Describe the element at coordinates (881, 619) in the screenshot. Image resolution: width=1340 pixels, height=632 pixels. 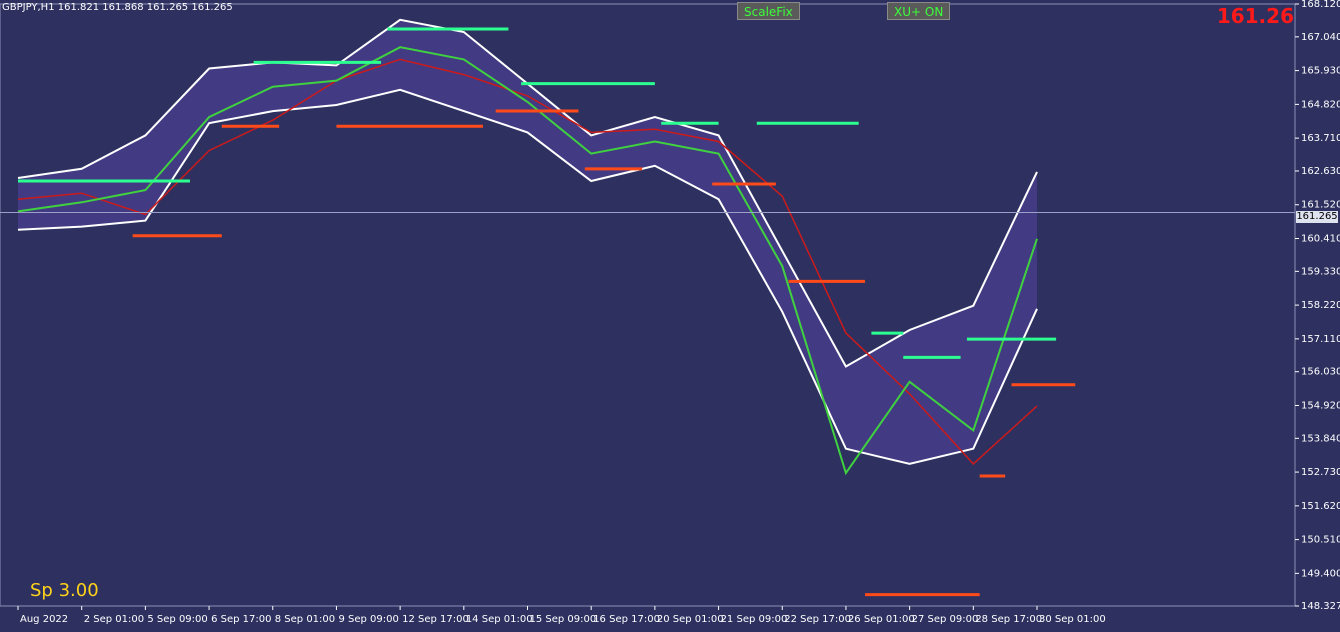
I see `x-tick-label-13: 26 Sep 01:00` at that location.